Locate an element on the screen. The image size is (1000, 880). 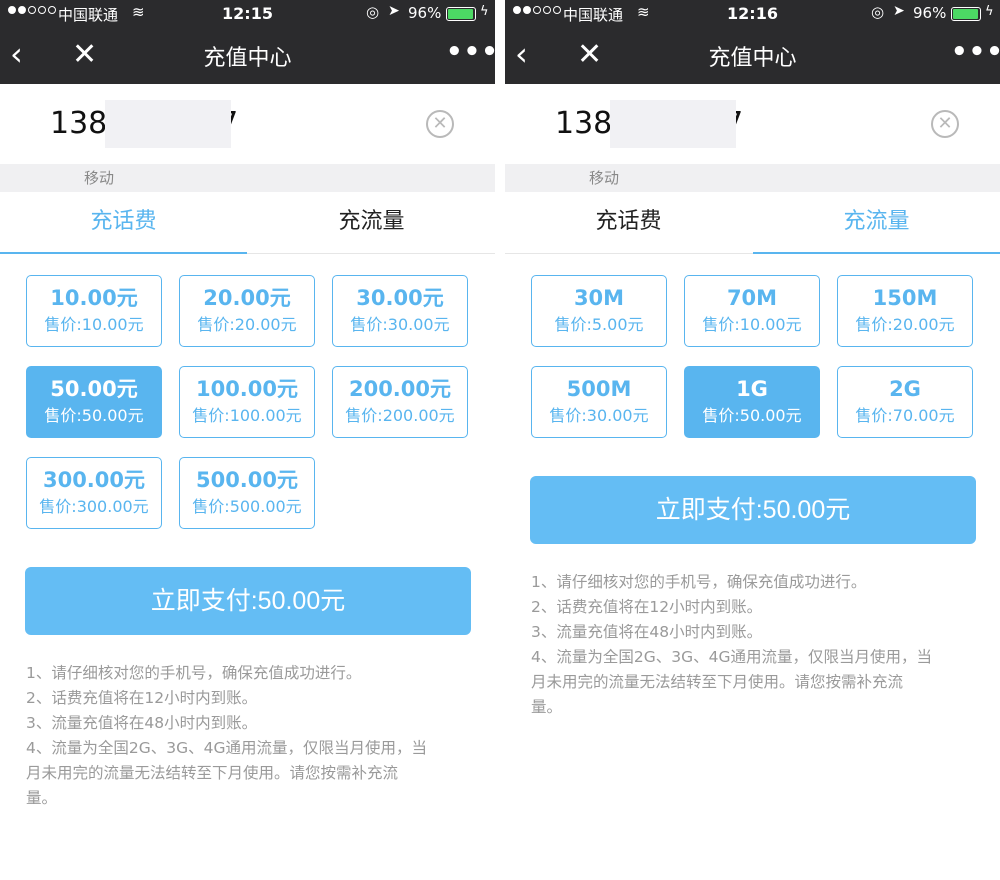
option-price: 售价:200.00元 is located at coordinates (400, 415).